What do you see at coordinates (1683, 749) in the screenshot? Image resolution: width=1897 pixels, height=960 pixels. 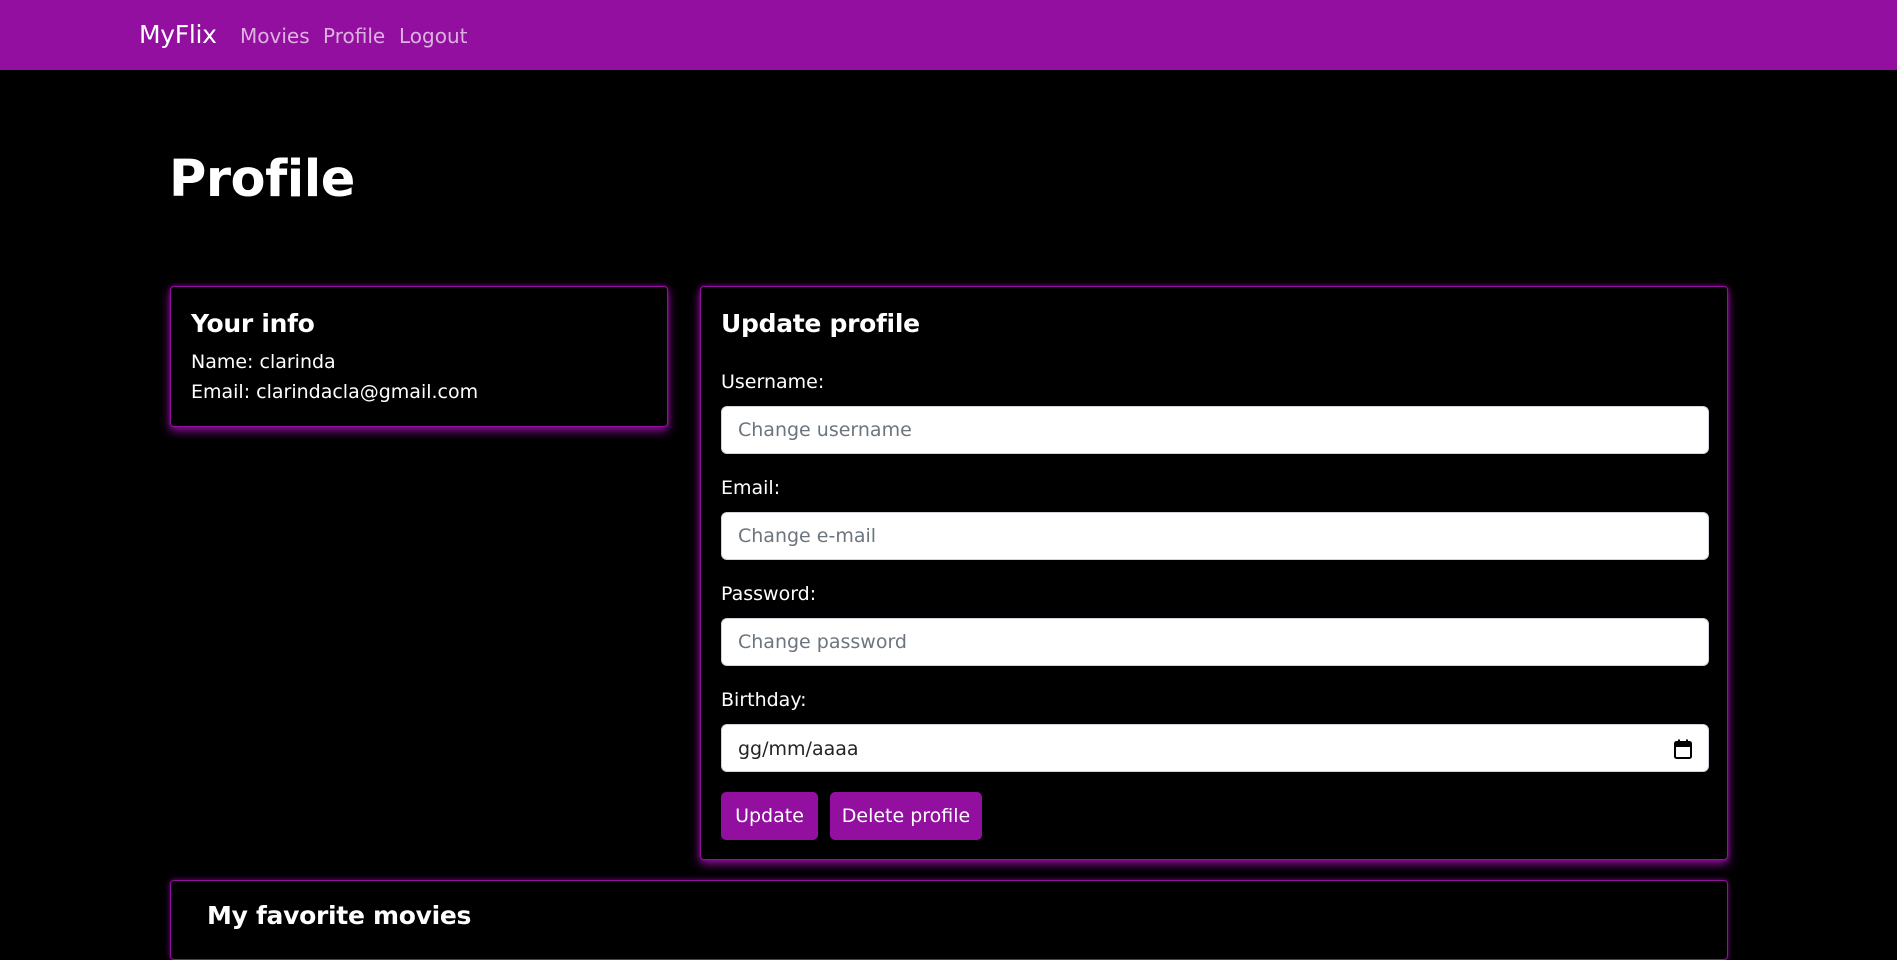 I see `calendar-icon` at bounding box center [1683, 749].